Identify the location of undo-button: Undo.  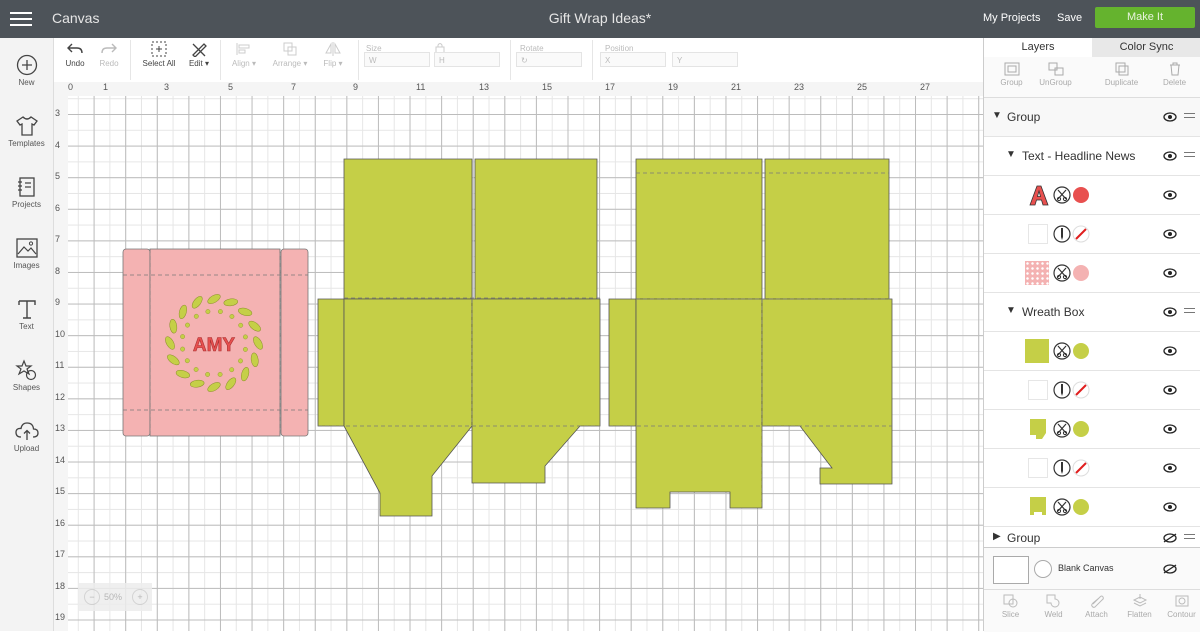
(75, 54).